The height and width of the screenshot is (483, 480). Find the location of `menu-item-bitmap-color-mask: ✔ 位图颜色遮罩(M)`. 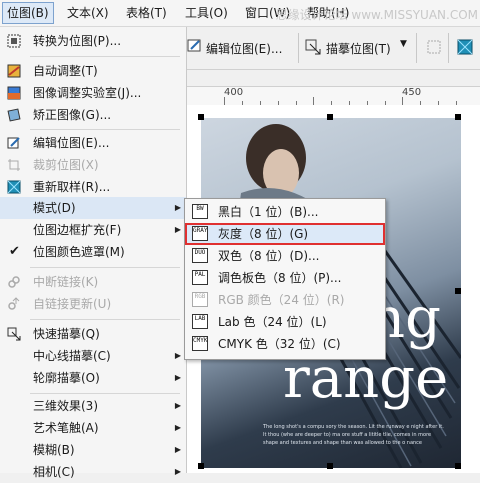

menu-item-bitmap-color-mask: ✔ 位图颜色遮罩(M) is located at coordinates (93, 252).